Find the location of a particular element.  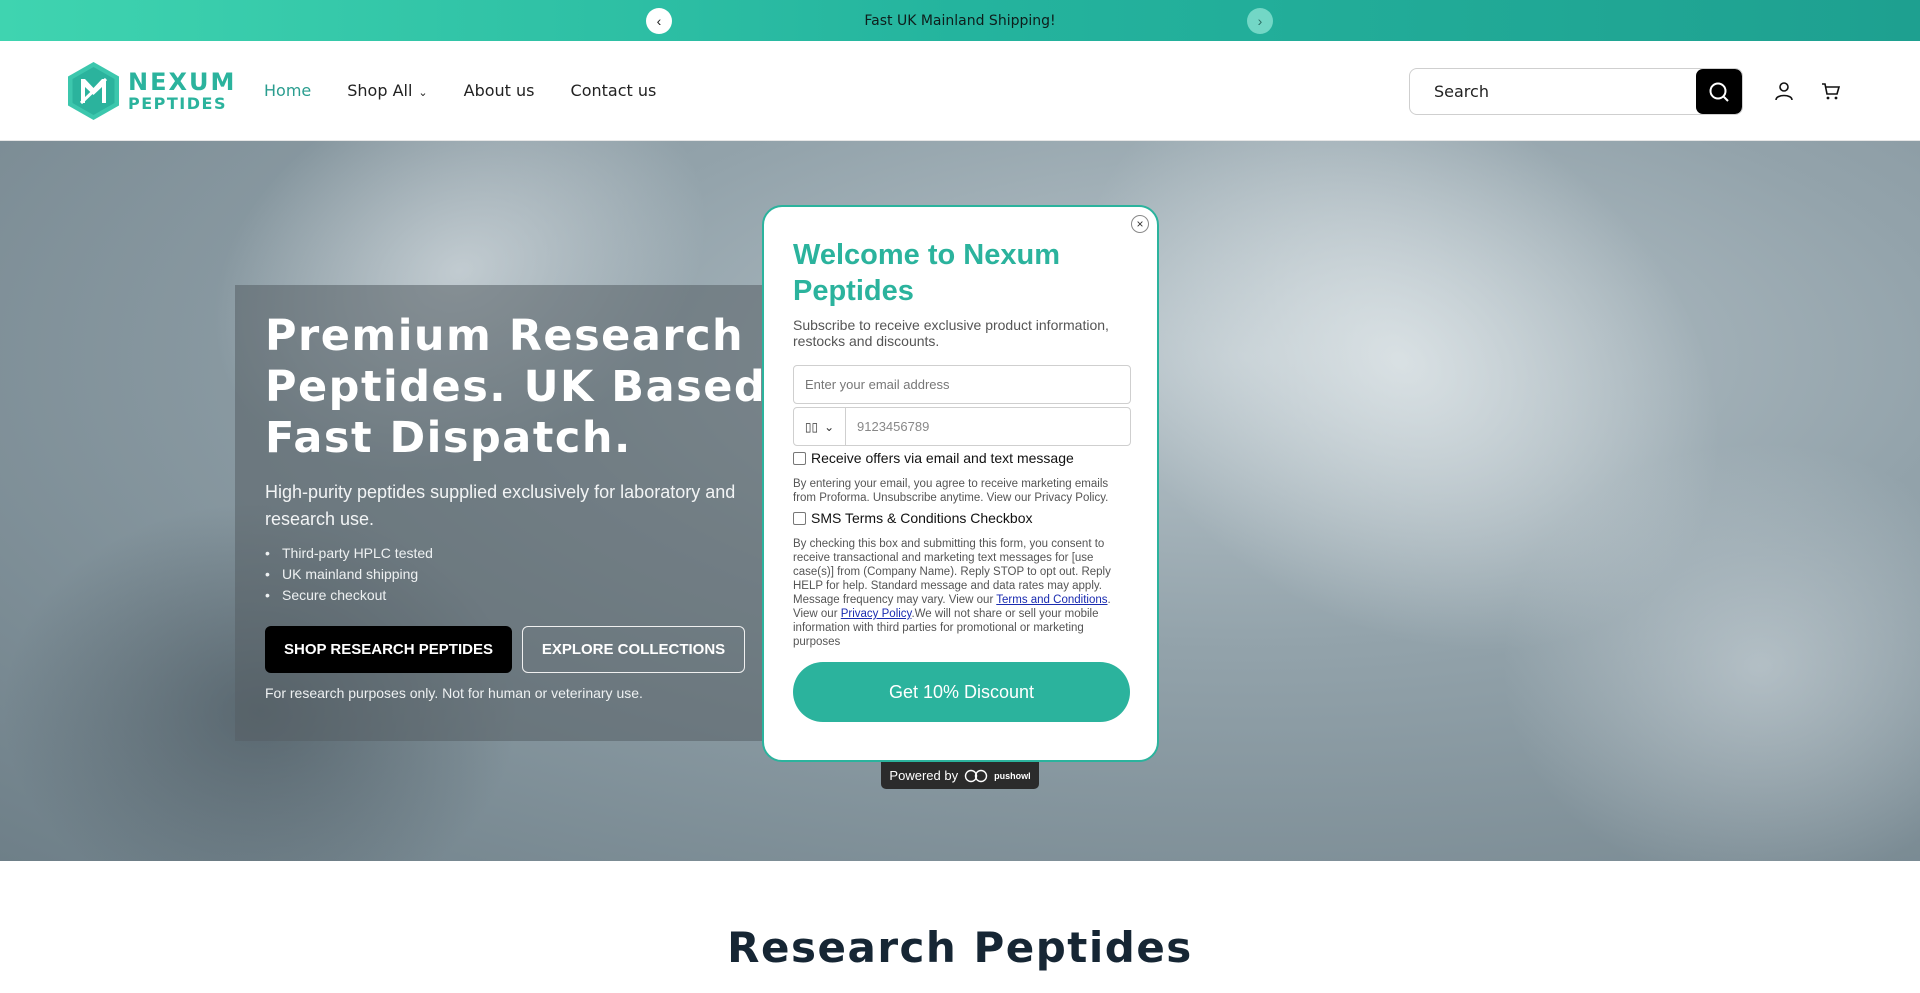

nav-contact-us: Contact us is located at coordinates (614, 90).